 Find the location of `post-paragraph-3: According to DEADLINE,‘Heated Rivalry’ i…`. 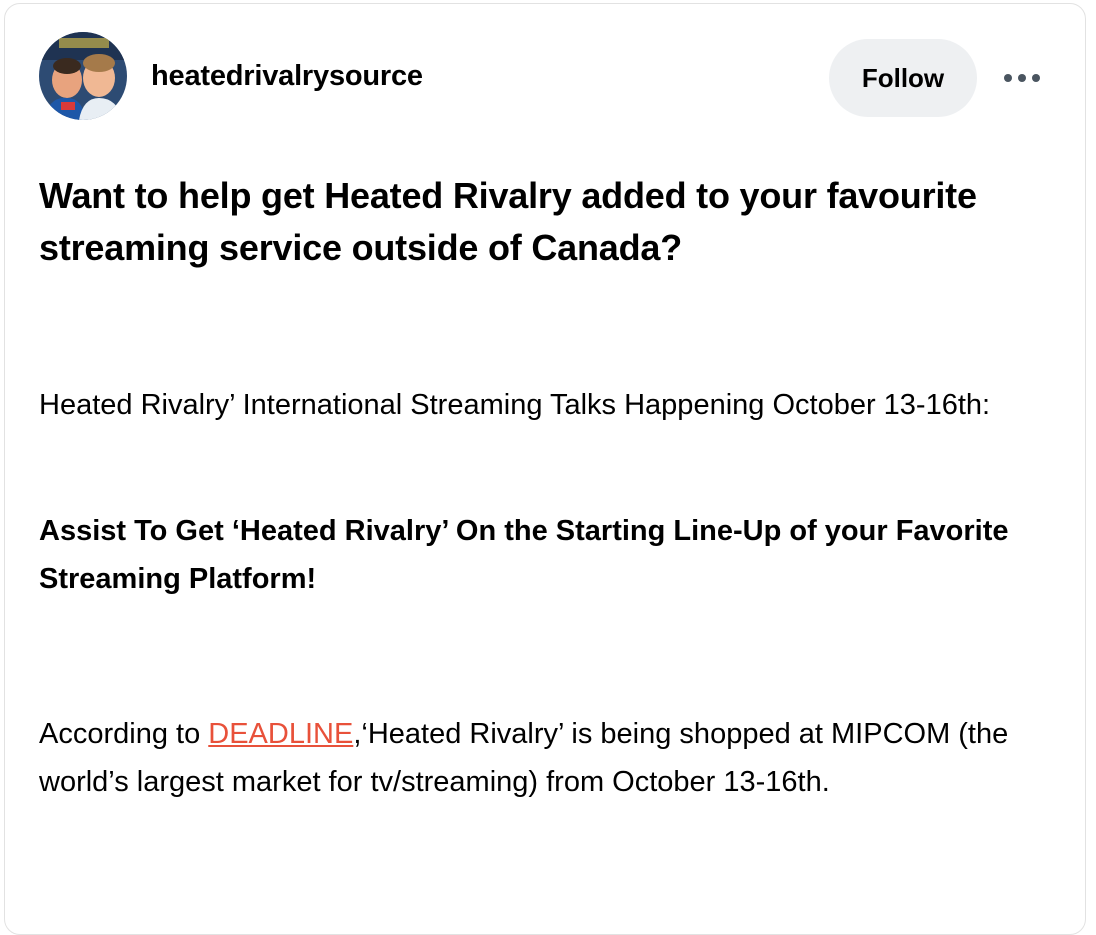

post-paragraph-3: According to DEADLINE,‘Heated Rivalry’ i… is located at coordinates (539, 758).